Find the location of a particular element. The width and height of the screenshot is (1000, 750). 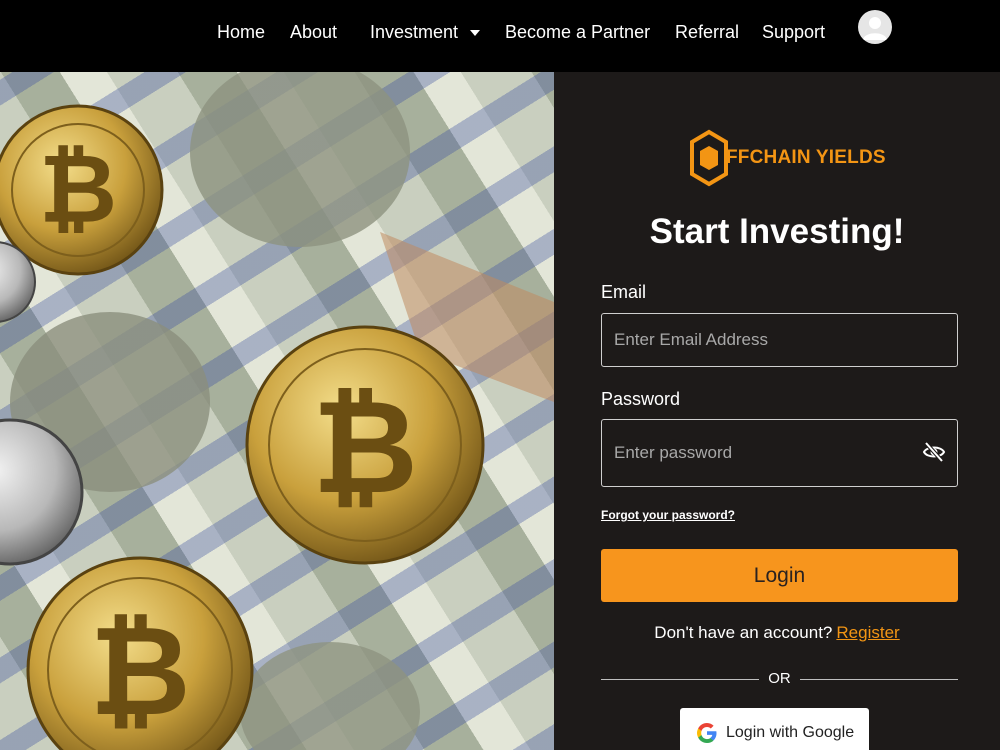

login-button: Login is located at coordinates (779, 575).